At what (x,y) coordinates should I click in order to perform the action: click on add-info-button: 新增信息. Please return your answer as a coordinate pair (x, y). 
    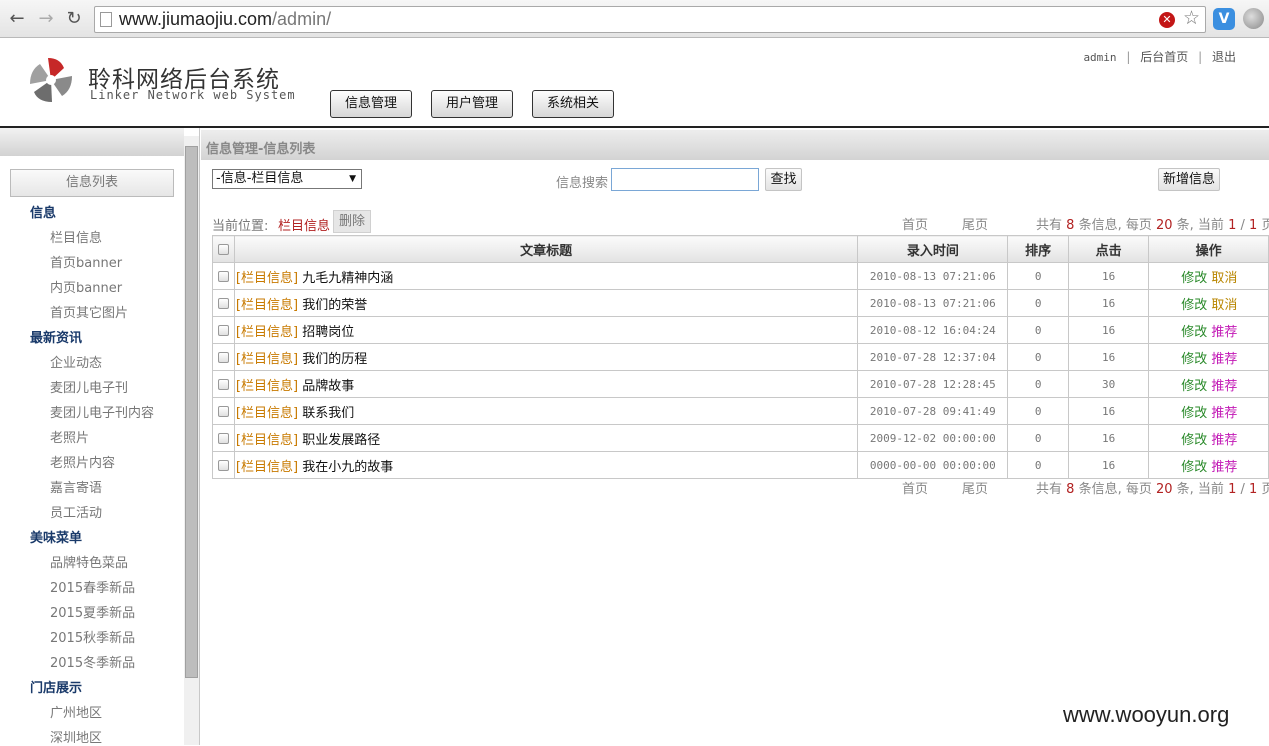
    Looking at the image, I should click on (1189, 179).